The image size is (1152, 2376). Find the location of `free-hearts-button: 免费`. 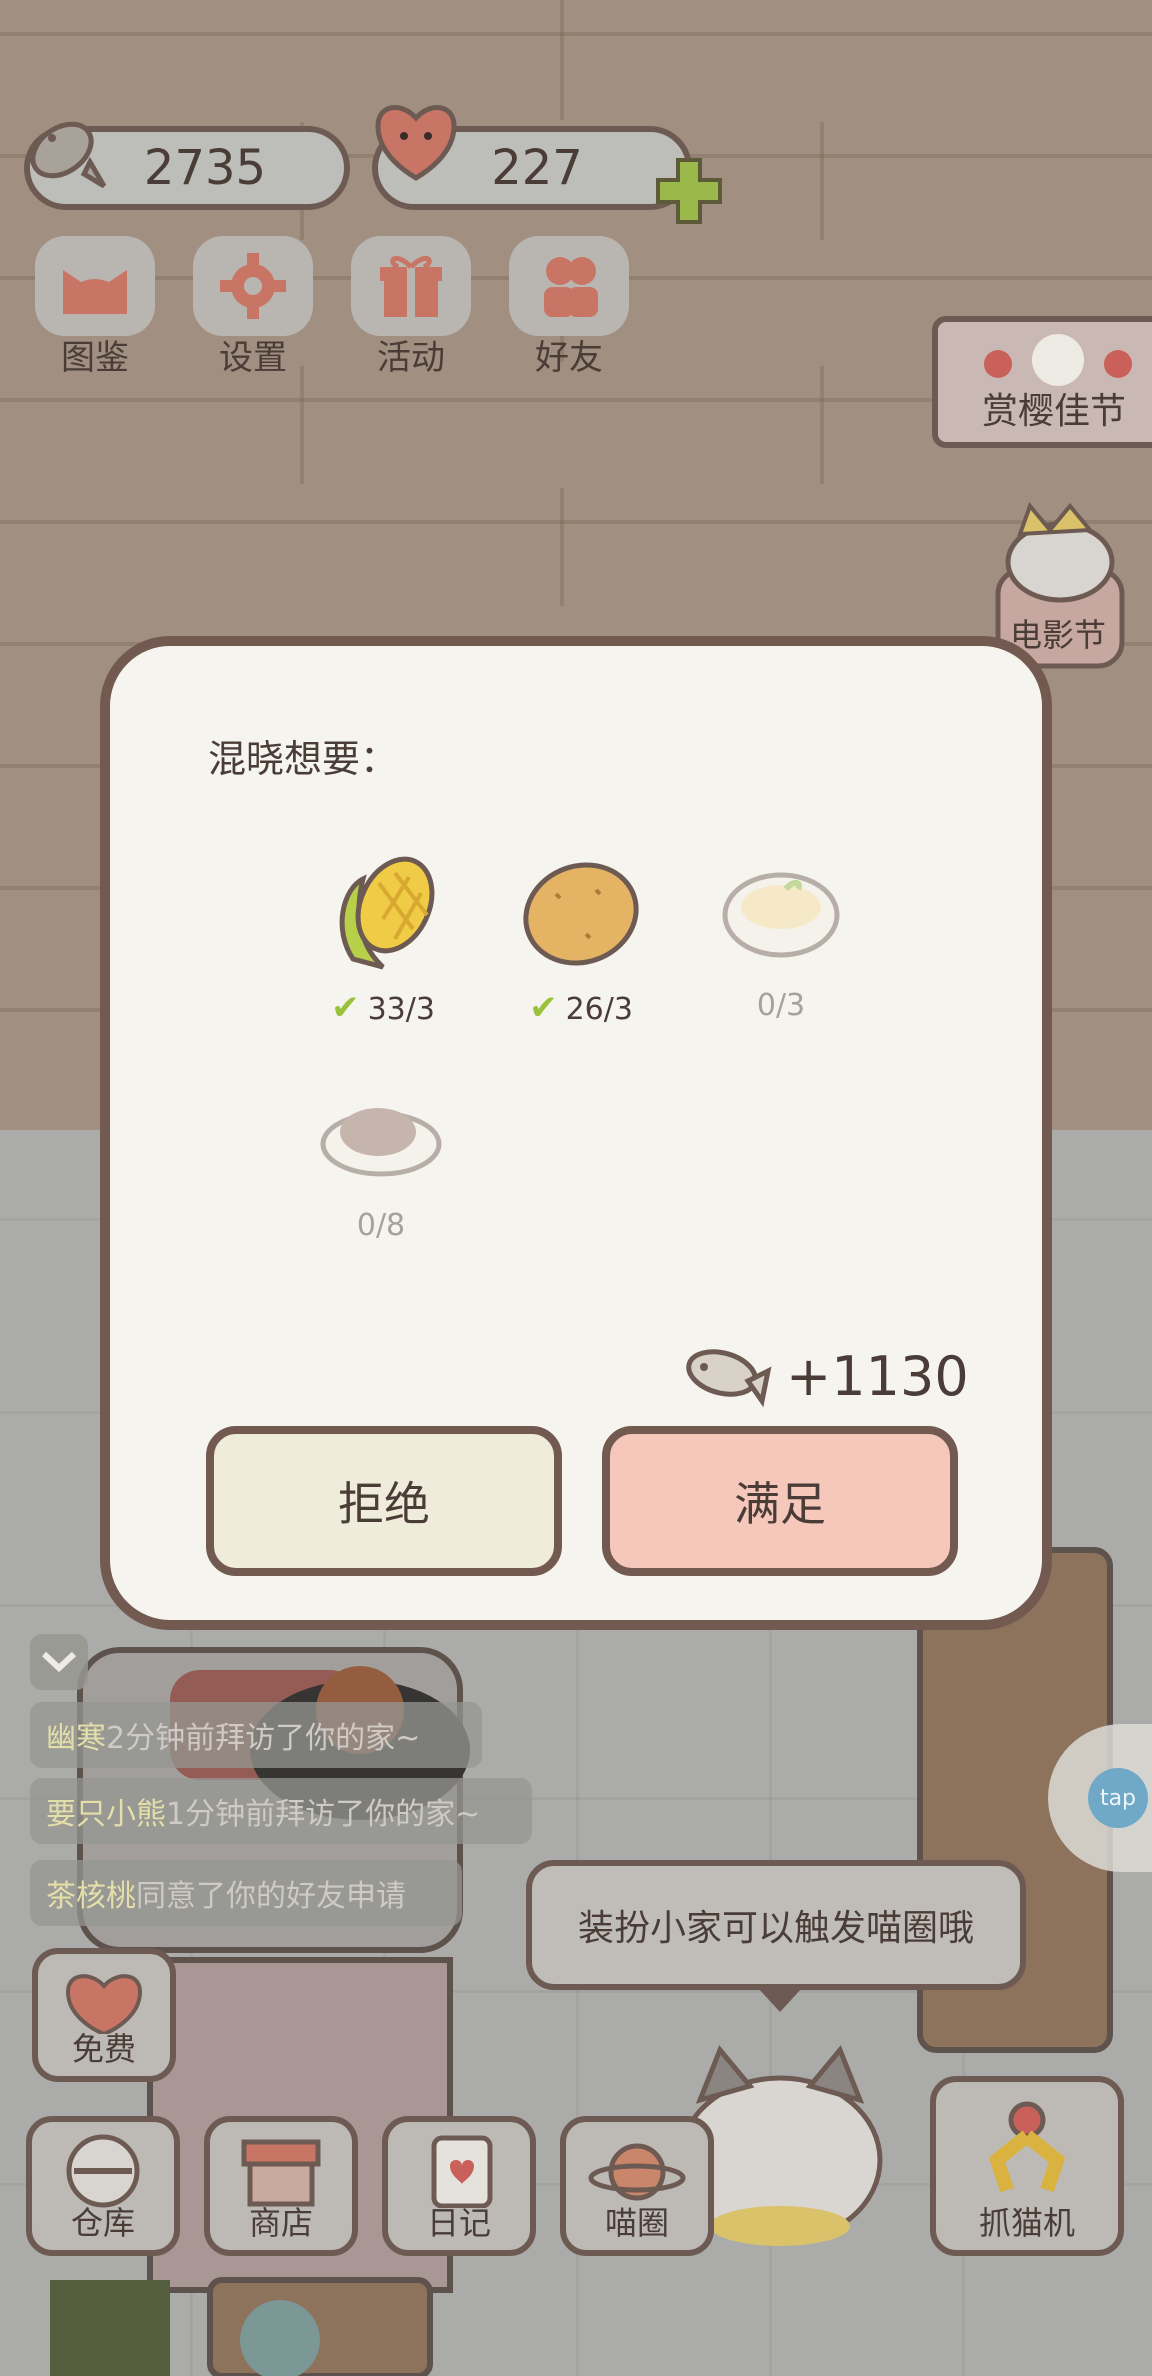

free-hearts-button: 免费 is located at coordinates (104, 2015).